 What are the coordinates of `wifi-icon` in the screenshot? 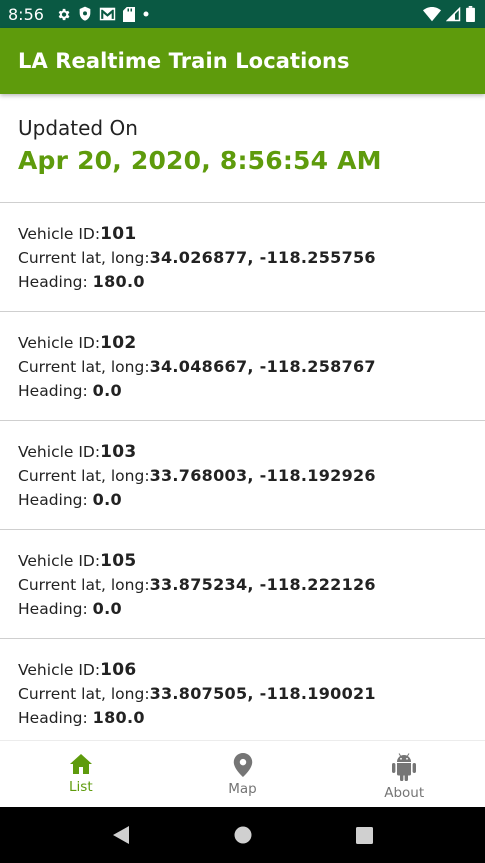 It's located at (432, 13).